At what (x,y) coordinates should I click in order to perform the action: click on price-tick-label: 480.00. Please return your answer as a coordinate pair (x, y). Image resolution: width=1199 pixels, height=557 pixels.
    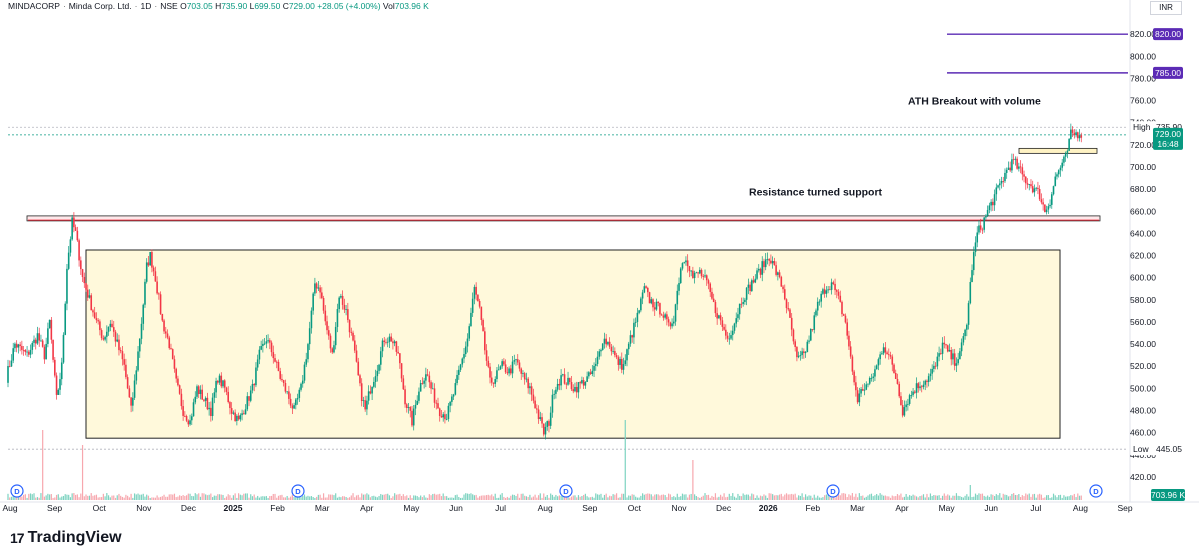
    Looking at the image, I should click on (1143, 411).